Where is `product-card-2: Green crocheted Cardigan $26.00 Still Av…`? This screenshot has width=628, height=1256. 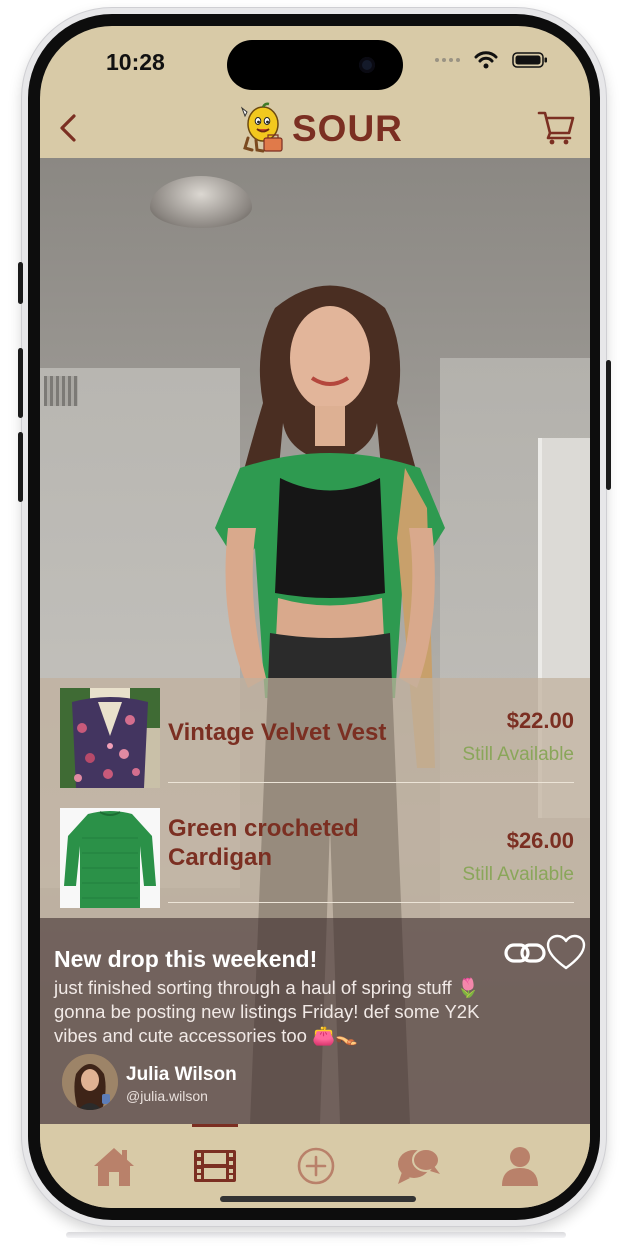 product-card-2: Green crocheted Cardigan $26.00 Still Av… is located at coordinates (315, 858).